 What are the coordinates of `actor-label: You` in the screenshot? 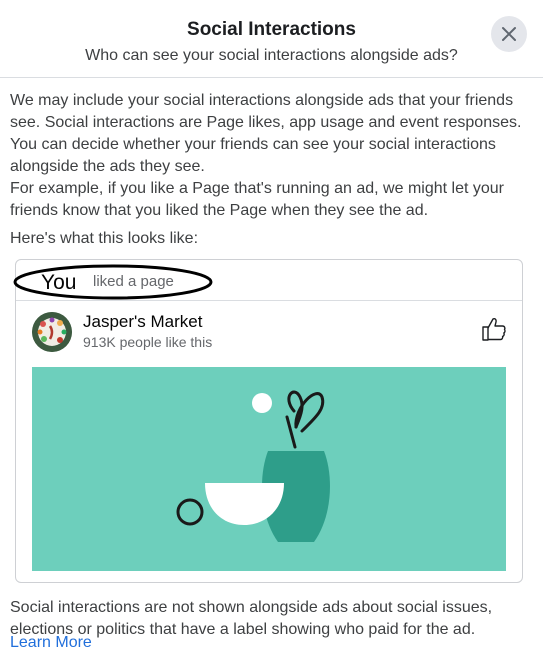 It's located at (59, 282).